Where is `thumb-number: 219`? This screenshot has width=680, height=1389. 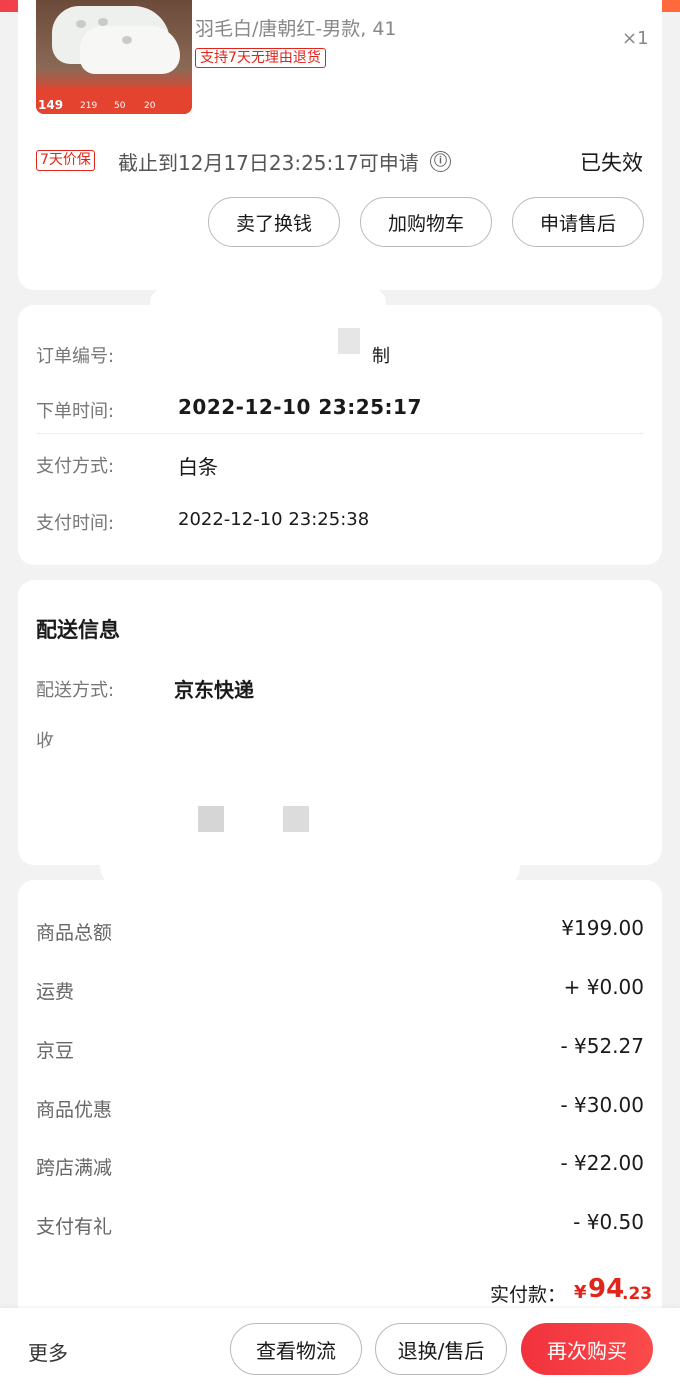 thumb-number: 219 is located at coordinates (89, 106).